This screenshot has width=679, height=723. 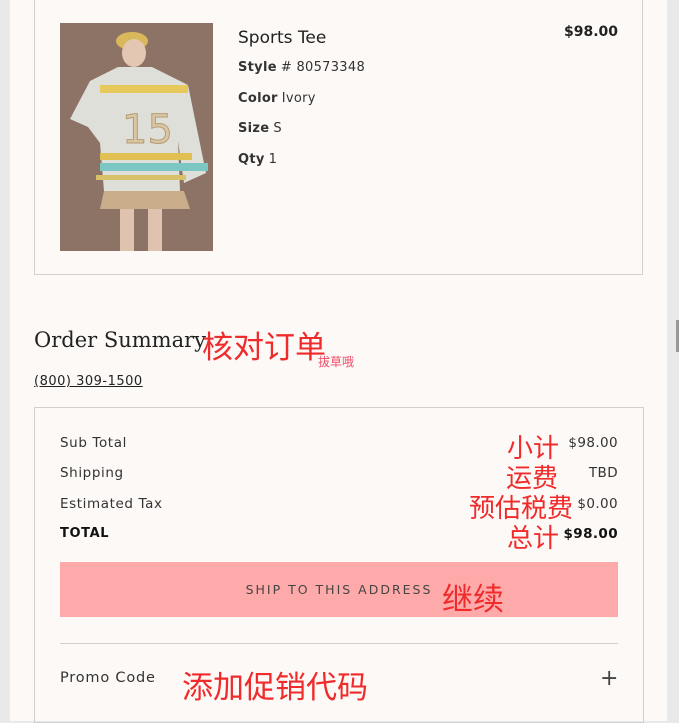 I want to click on color-label: Color, so click(x=258, y=98).